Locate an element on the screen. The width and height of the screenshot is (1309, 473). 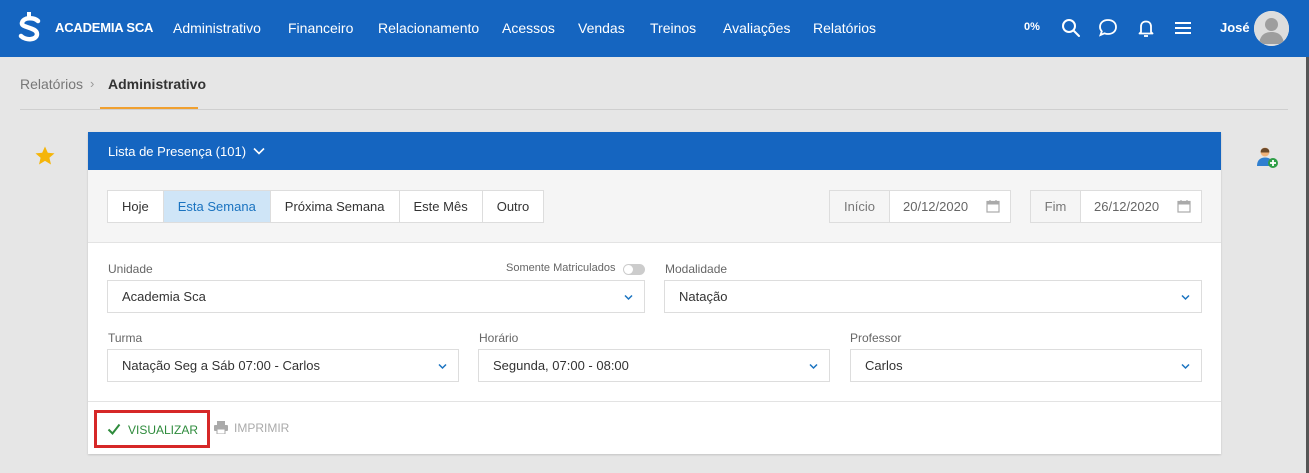
end-date-value: 26/12/2020 is located at coordinates (1126, 206).